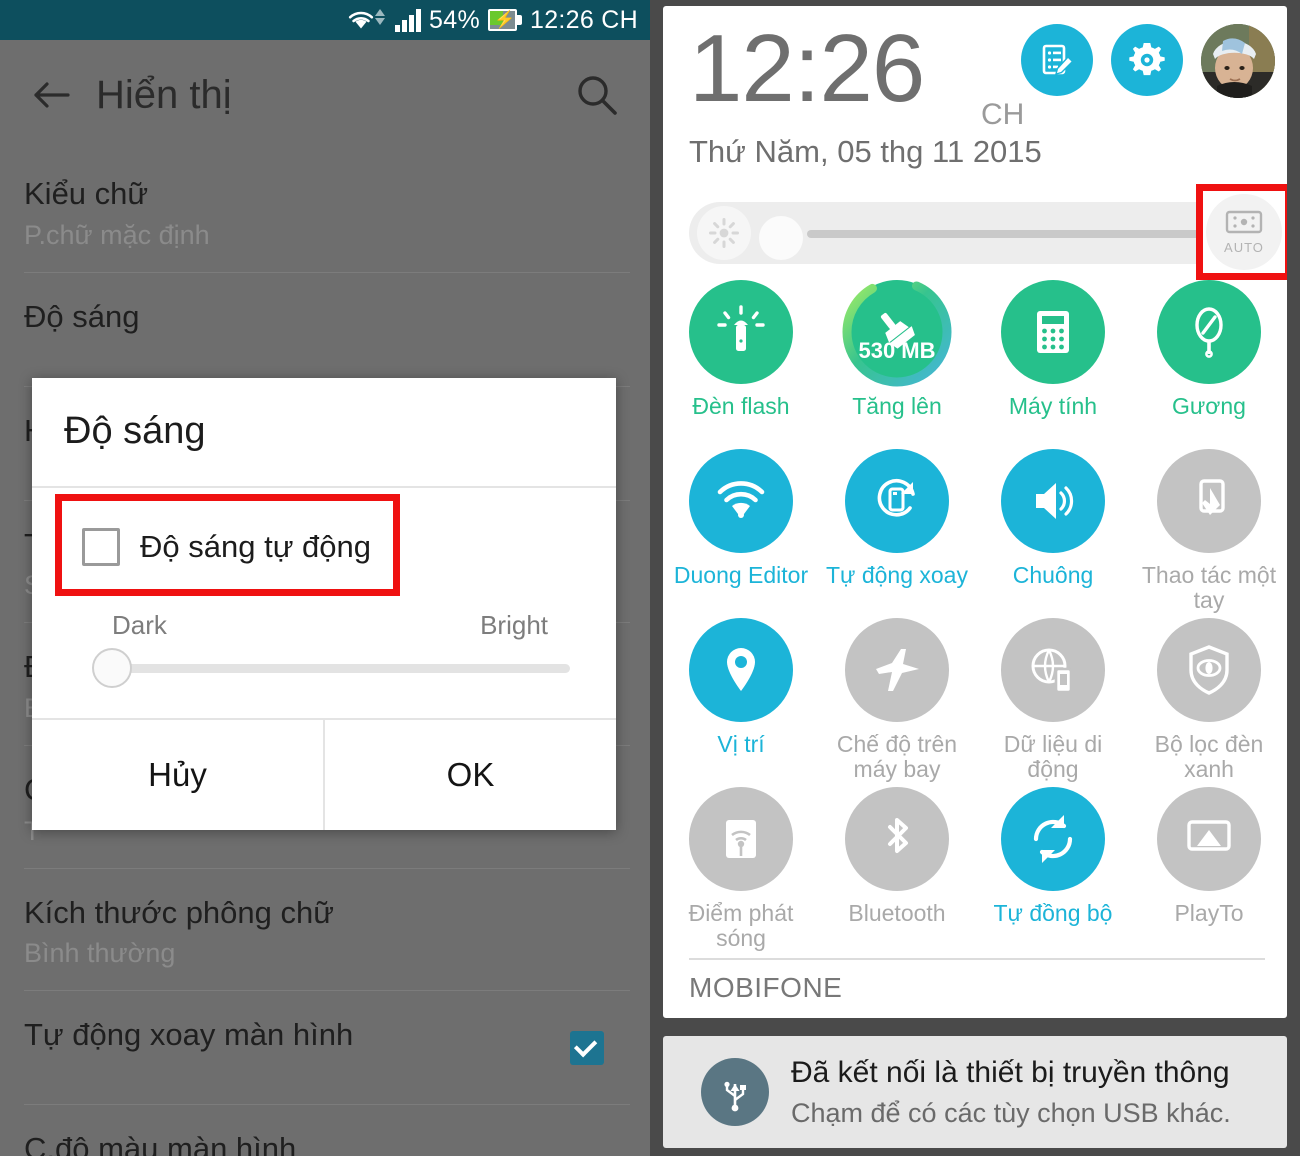 This screenshot has height=1156, width=1300. Describe the element at coordinates (1209, 332) in the screenshot. I see `mirror-icon` at that location.